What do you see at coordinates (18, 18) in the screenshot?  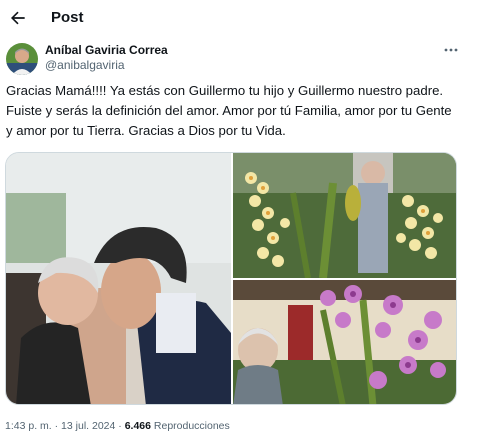 I see `arrow-left-icon` at bounding box center [18, 18].